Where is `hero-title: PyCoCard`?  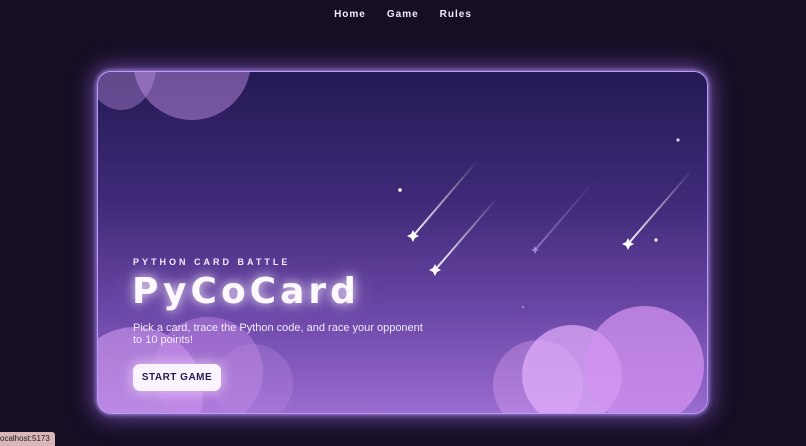 hero-title: PyCoCard is located at coordinates (246, 291).